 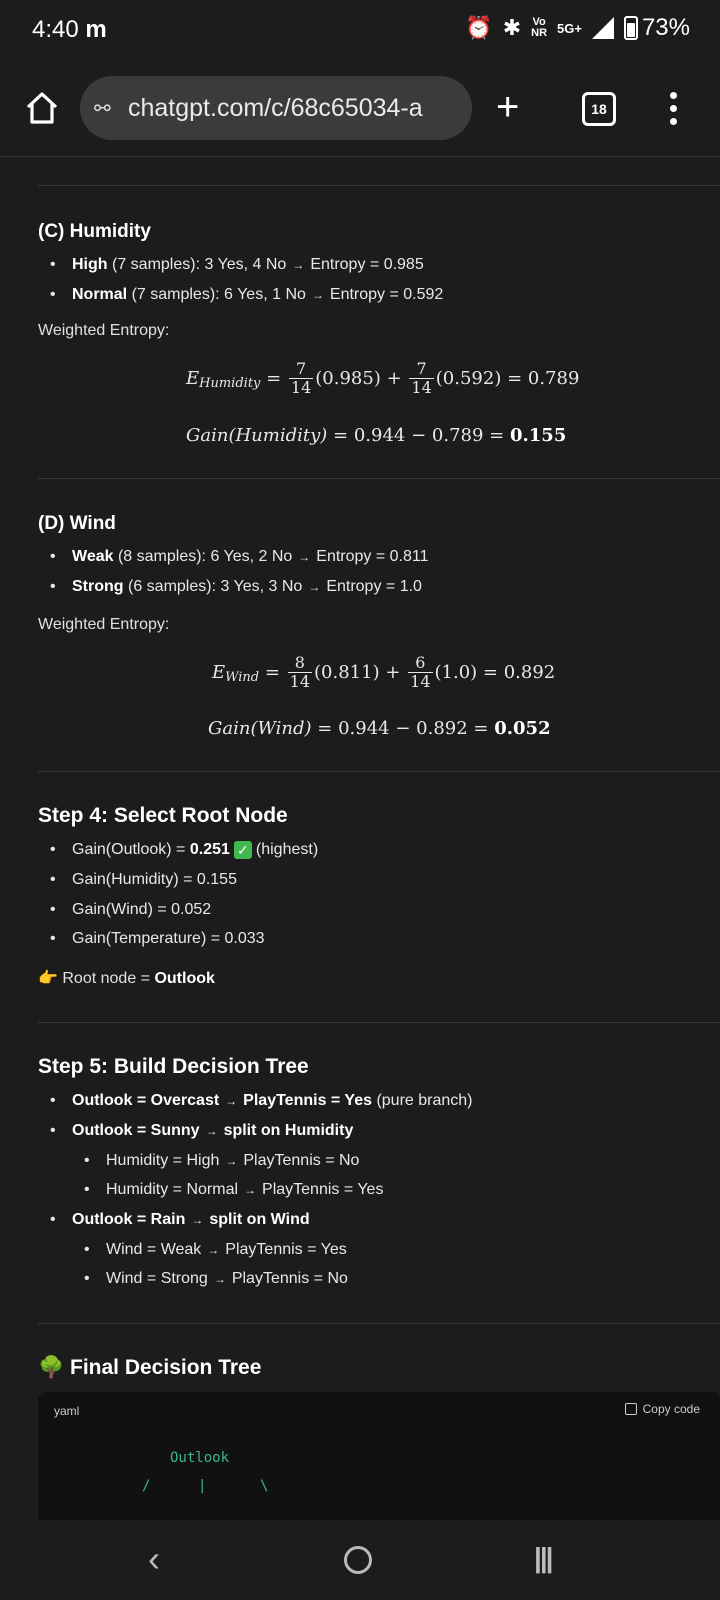 I want to click on section-heading-step4: Step 4: Select Root Node, so click(x=163, y=815).